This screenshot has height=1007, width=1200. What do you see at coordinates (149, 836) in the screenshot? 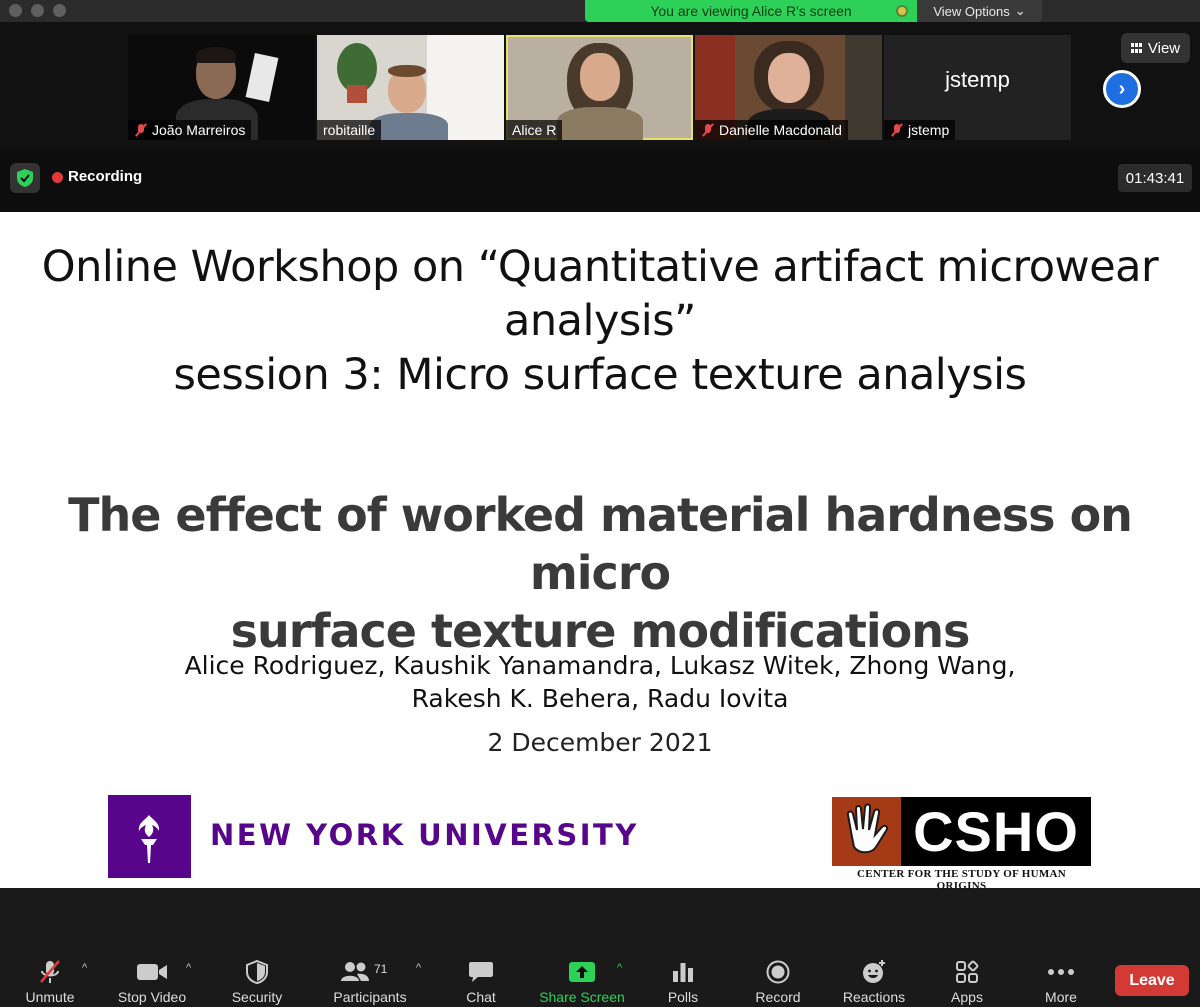
I see `nyu-torch-logo-icon` at bounding box center [149, 836].